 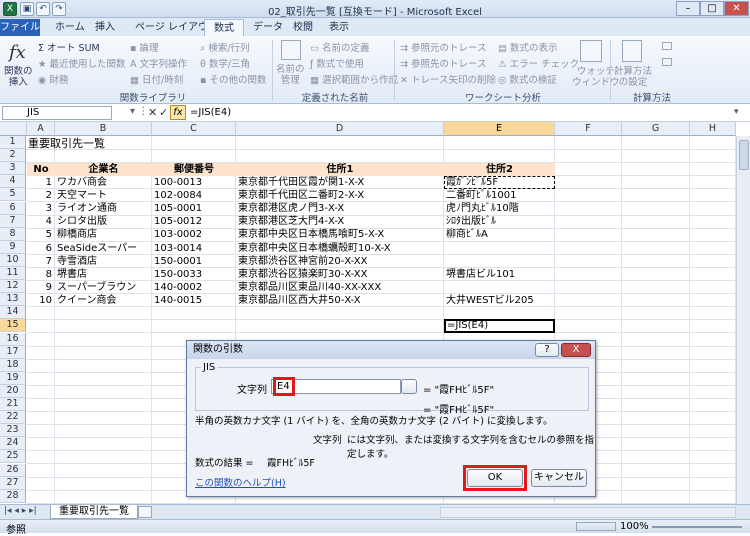 I want to click on tab-view: 表示, so click(x=339, y=27).